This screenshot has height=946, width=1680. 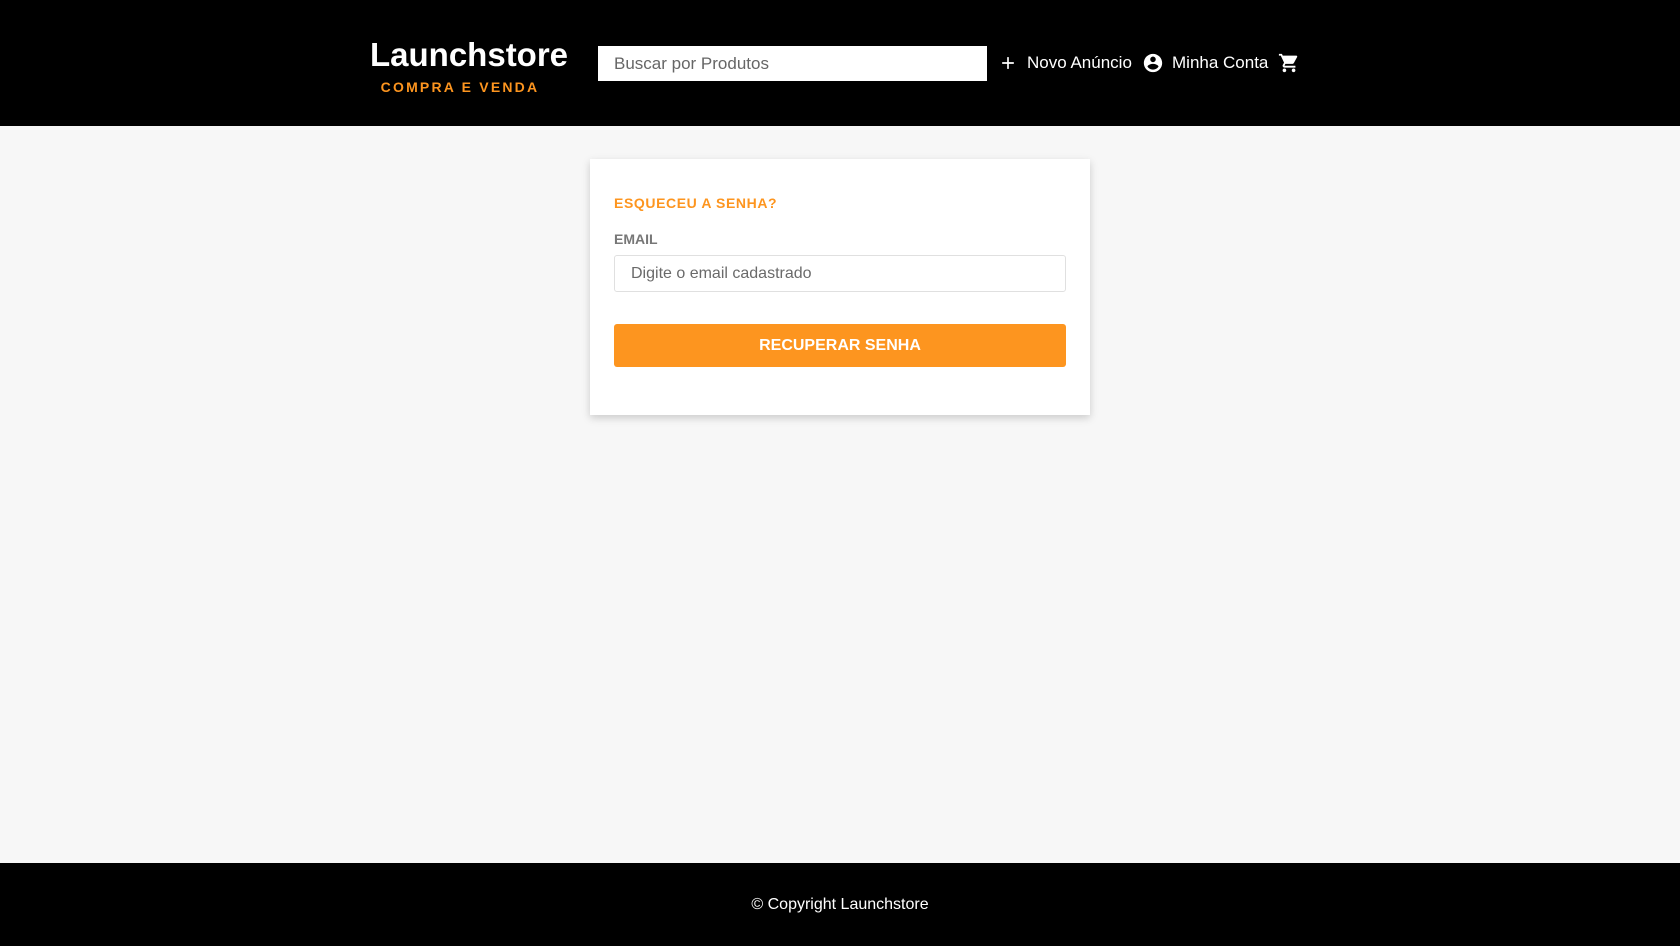 What do you see at coordinates (840, 345) in the screenshot?
I see `recover-password-button: RECUPERAR SENHA` at bounding box center [840, 345].